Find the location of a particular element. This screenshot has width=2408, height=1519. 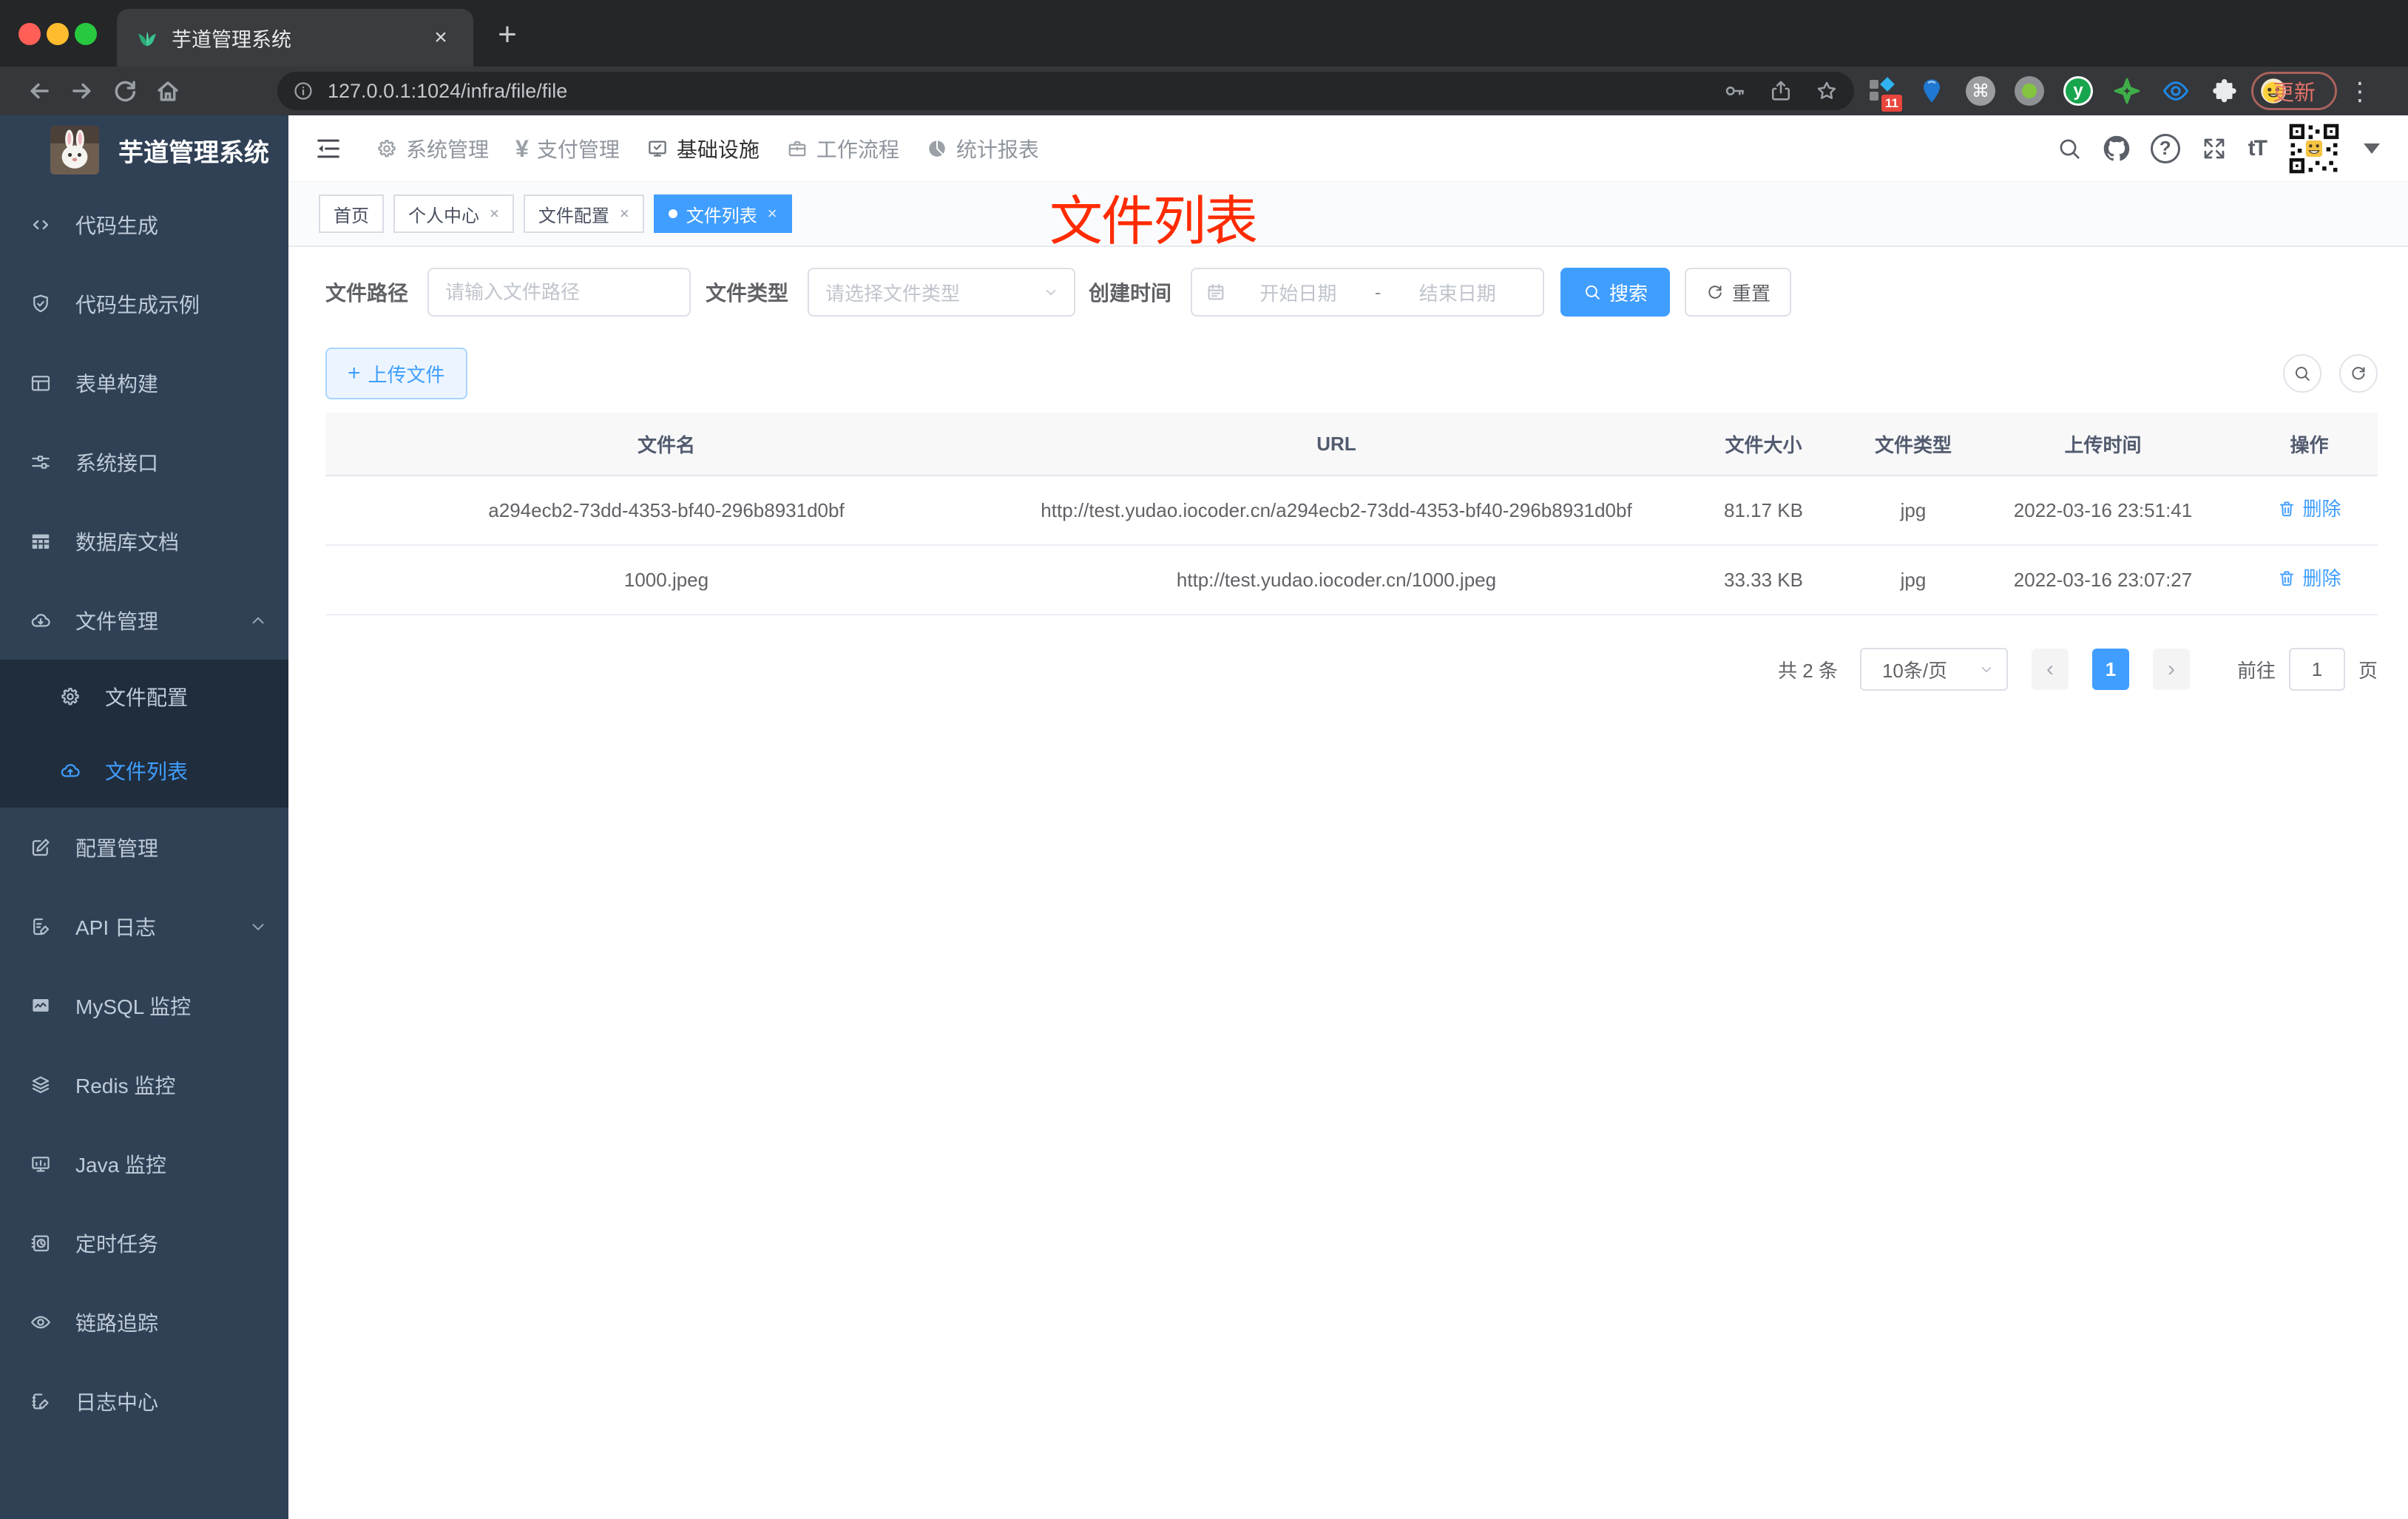

nav-statistics-report: 统计报表 is located at coordinates (982, 148).